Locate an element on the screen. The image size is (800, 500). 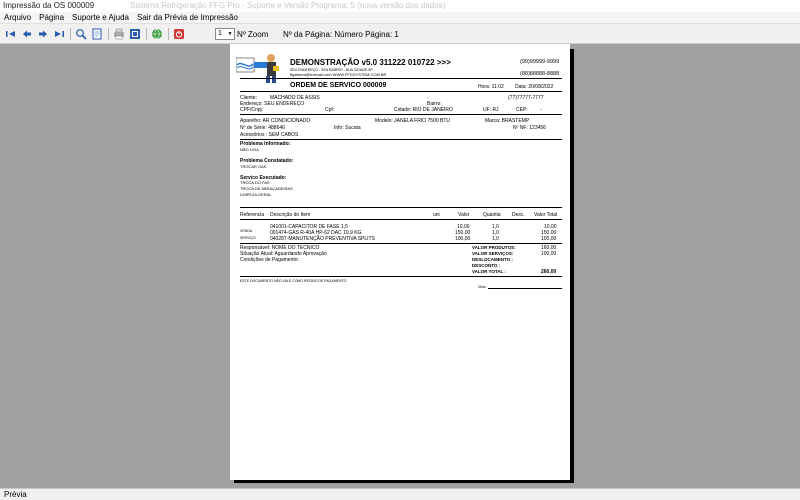
menu-suporte: Suporte e Ajuda is located at coordinates (100, 17).